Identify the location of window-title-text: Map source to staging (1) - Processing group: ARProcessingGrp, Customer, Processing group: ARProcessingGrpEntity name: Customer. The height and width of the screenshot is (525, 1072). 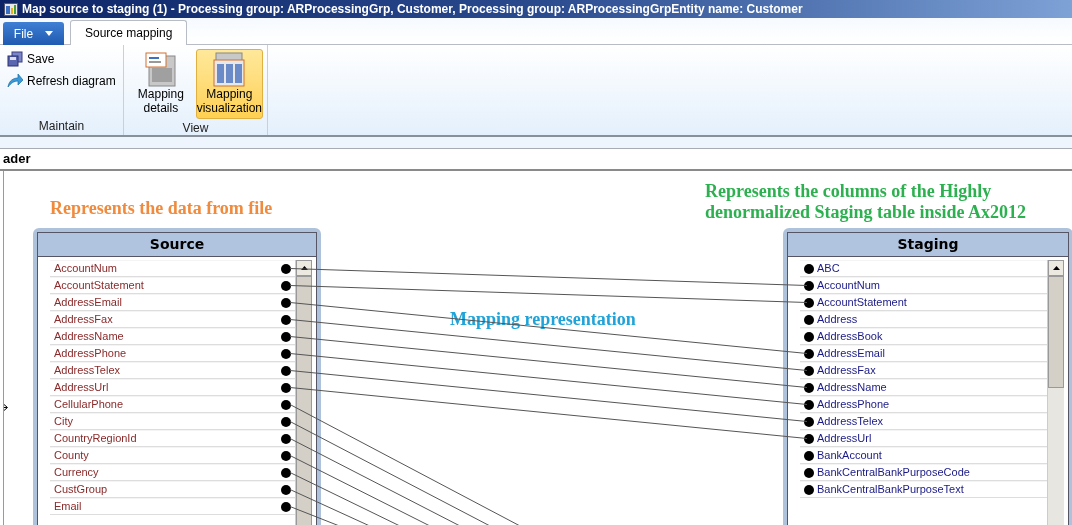
(412, 9).